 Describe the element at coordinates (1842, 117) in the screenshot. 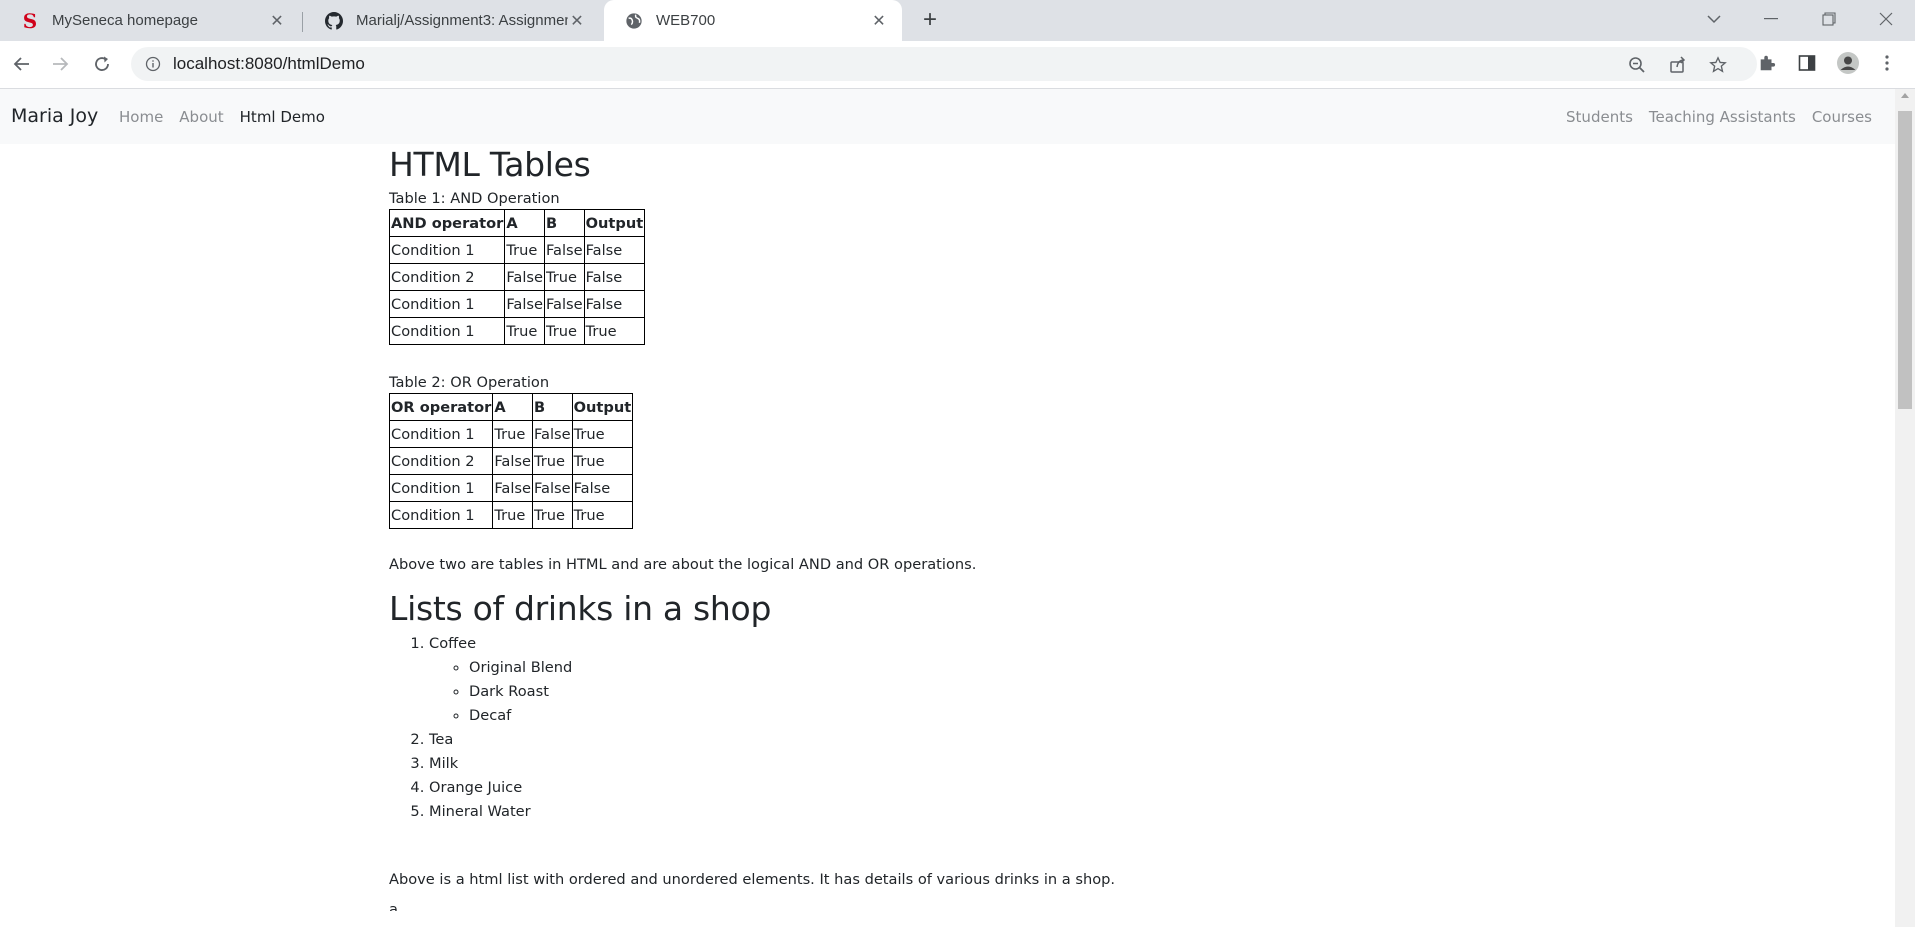

I see `nav-link-courses: Courses` at that location.